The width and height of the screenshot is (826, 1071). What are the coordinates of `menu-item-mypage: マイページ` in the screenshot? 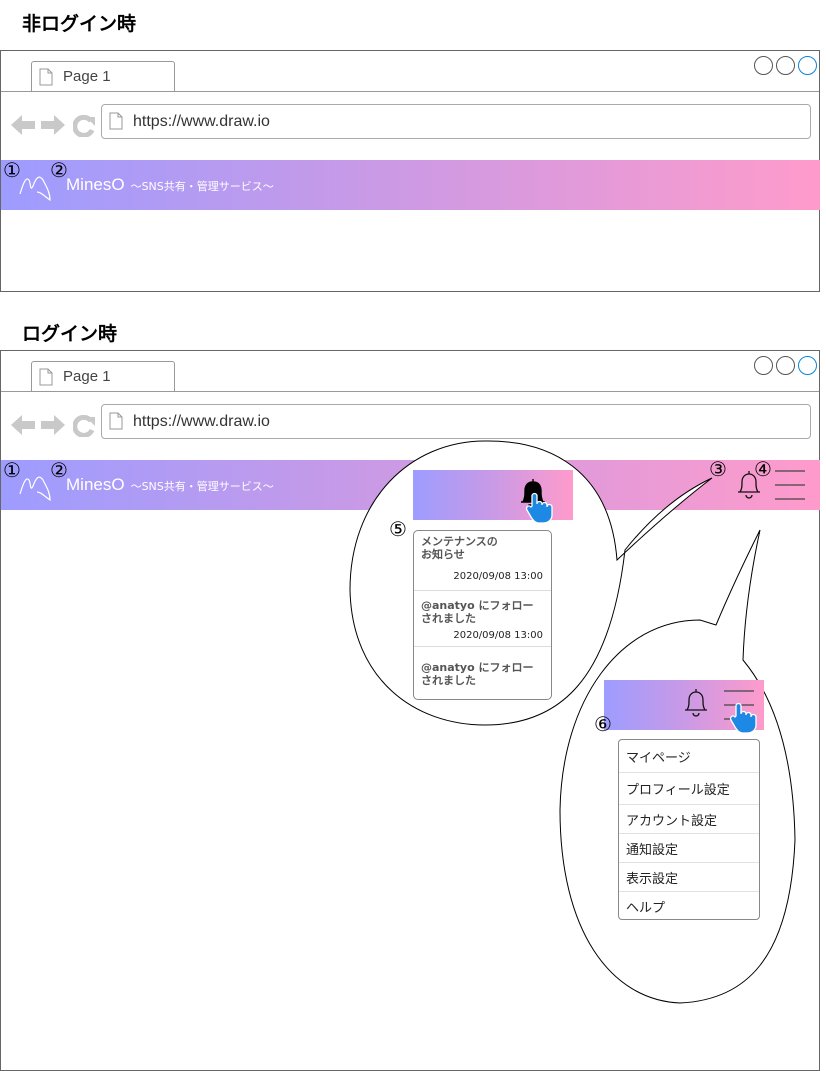 It's located at (689, 756).